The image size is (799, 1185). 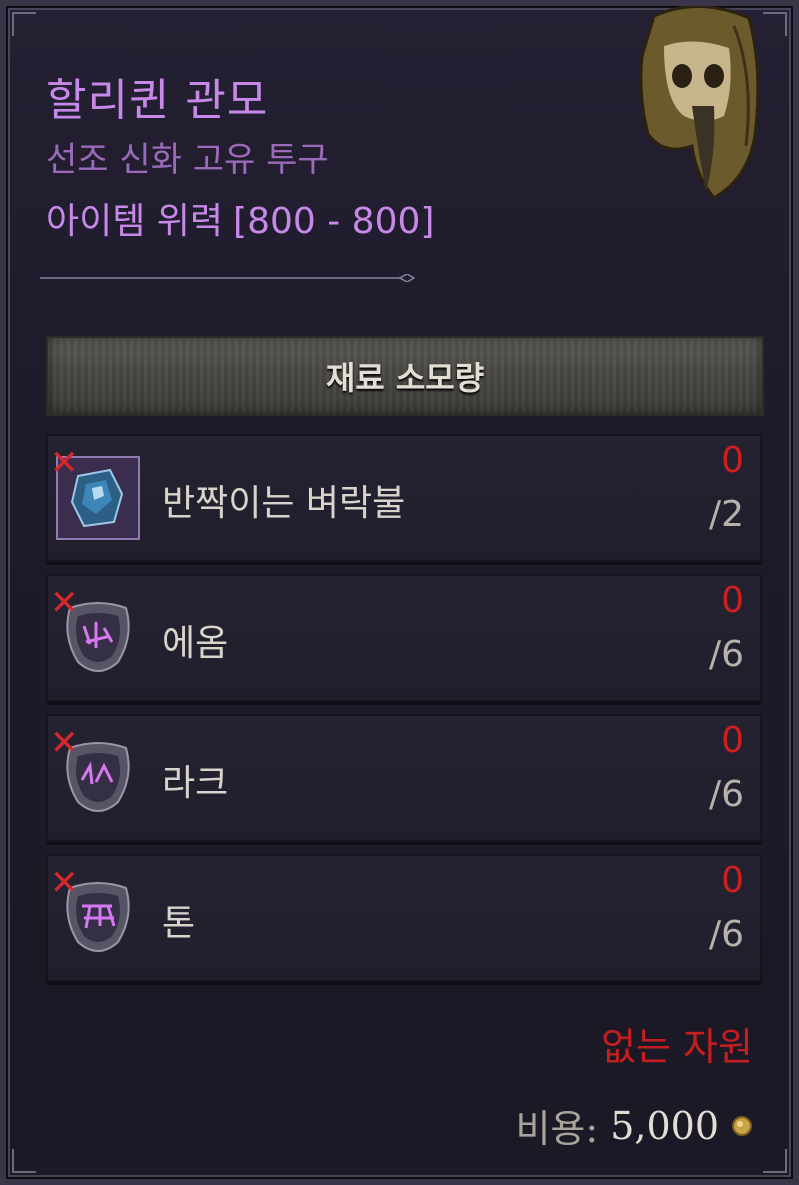 What do you see at coordinates (677, 1047) in the screenshot?
I see `missing-resources-warning: 없는 자원` at bounding box center [677, 1047].